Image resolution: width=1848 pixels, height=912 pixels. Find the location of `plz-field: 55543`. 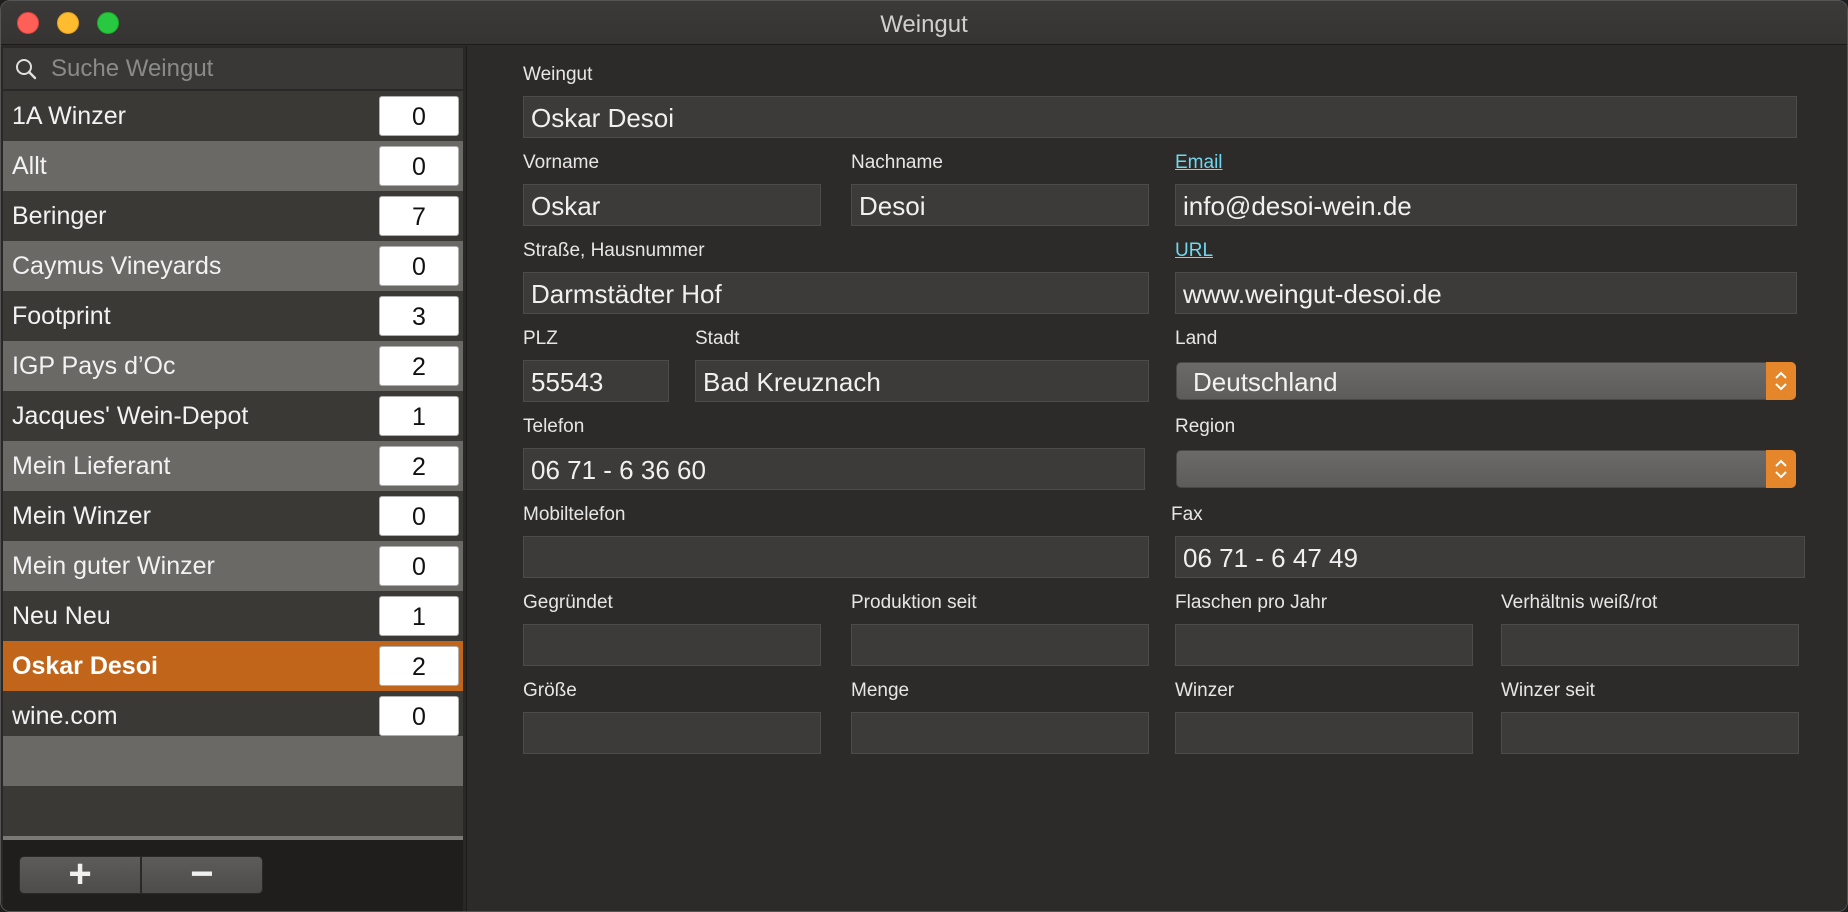

plz-field: 55543 is located at coordinates (596, 381).